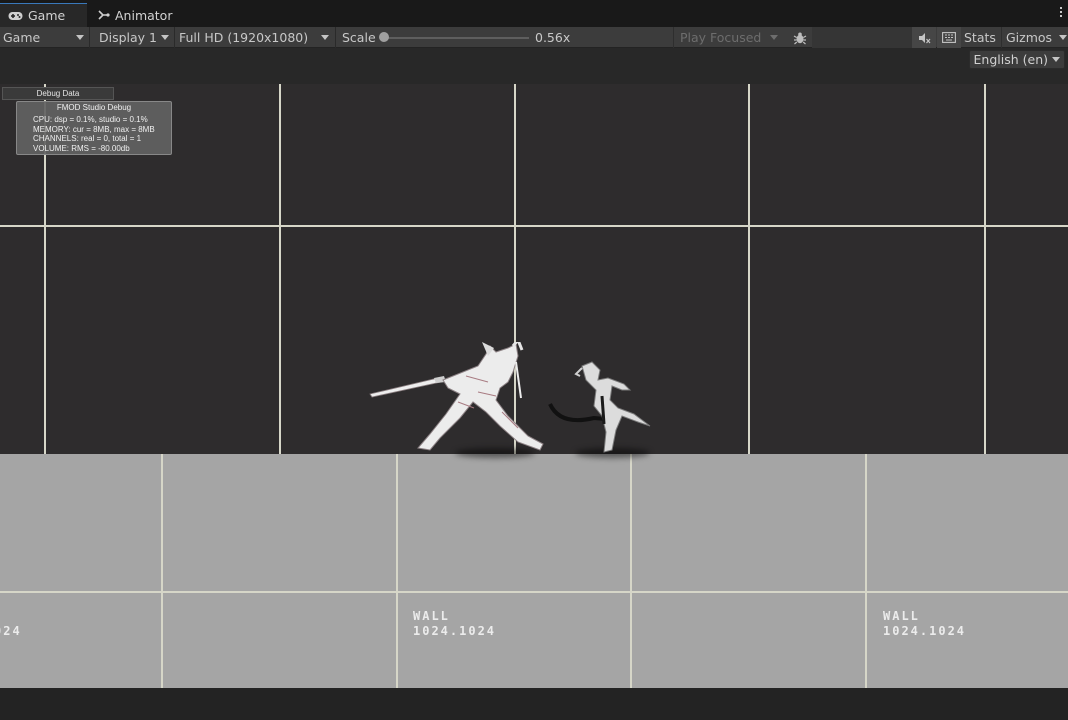 The height and width of the screenshot is (720, 1068). Describe the element at coordinates (721, 37) in the screenshot. I see `play-mode-label: Play Focused` at that location.